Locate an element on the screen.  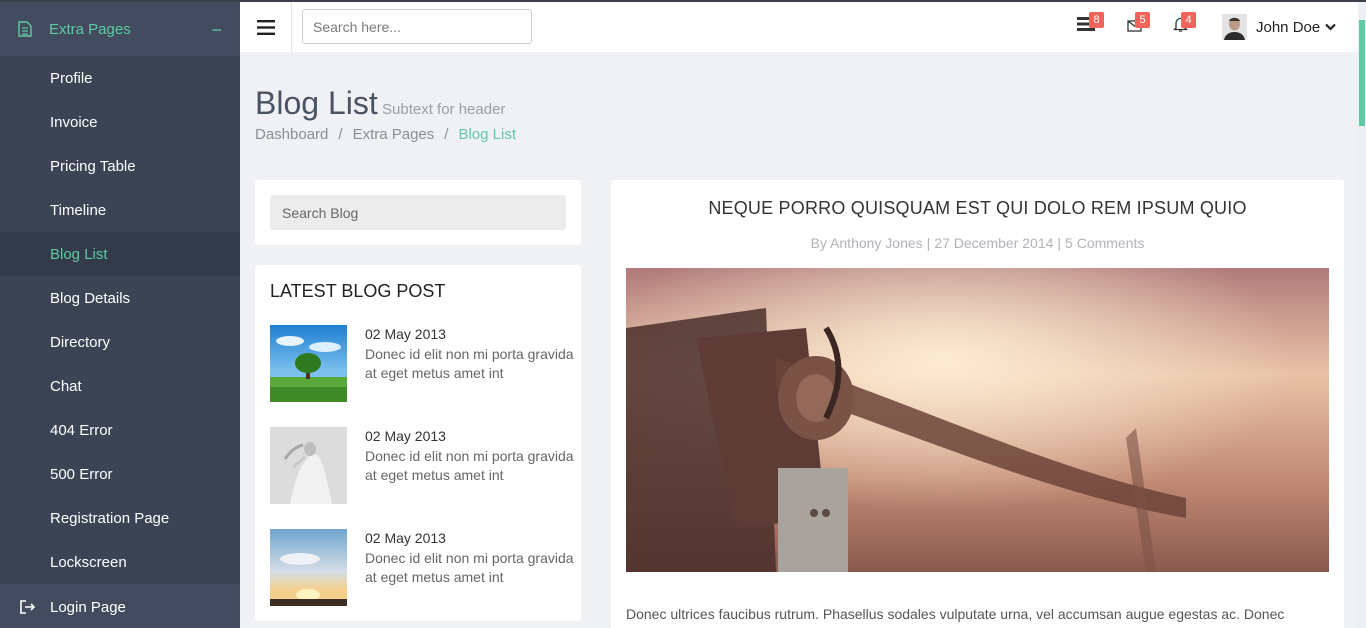
user-menu: John Doe is located at coordinates (1279, 27).